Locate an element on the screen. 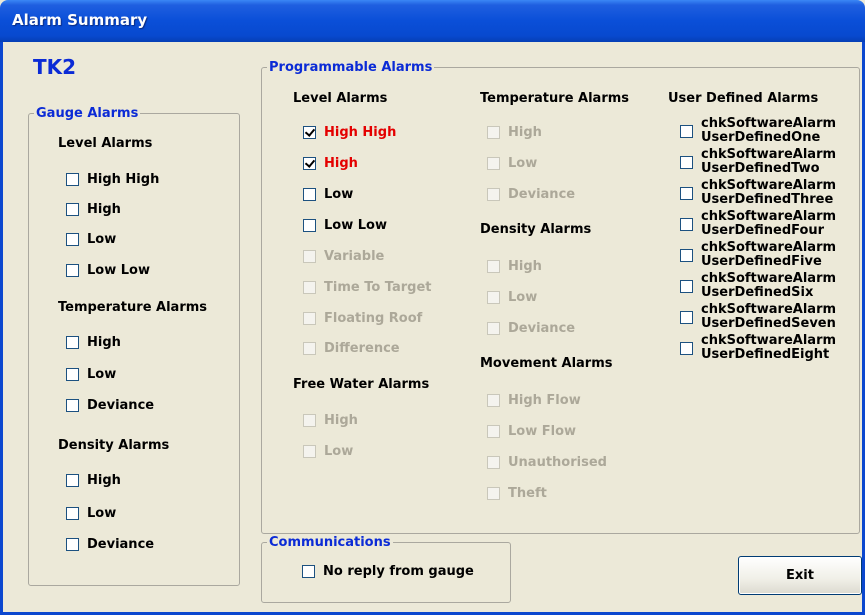  prog-level-high-high: High High is located at coordinates (349, 132).